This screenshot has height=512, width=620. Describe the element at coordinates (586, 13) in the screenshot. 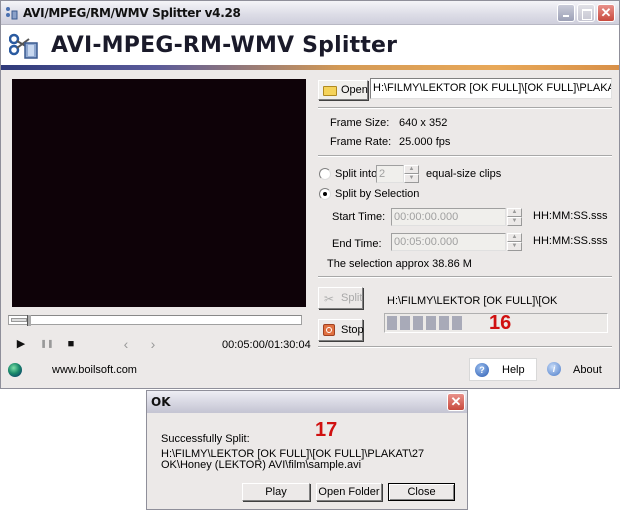

I see `maximize-button` at that location.